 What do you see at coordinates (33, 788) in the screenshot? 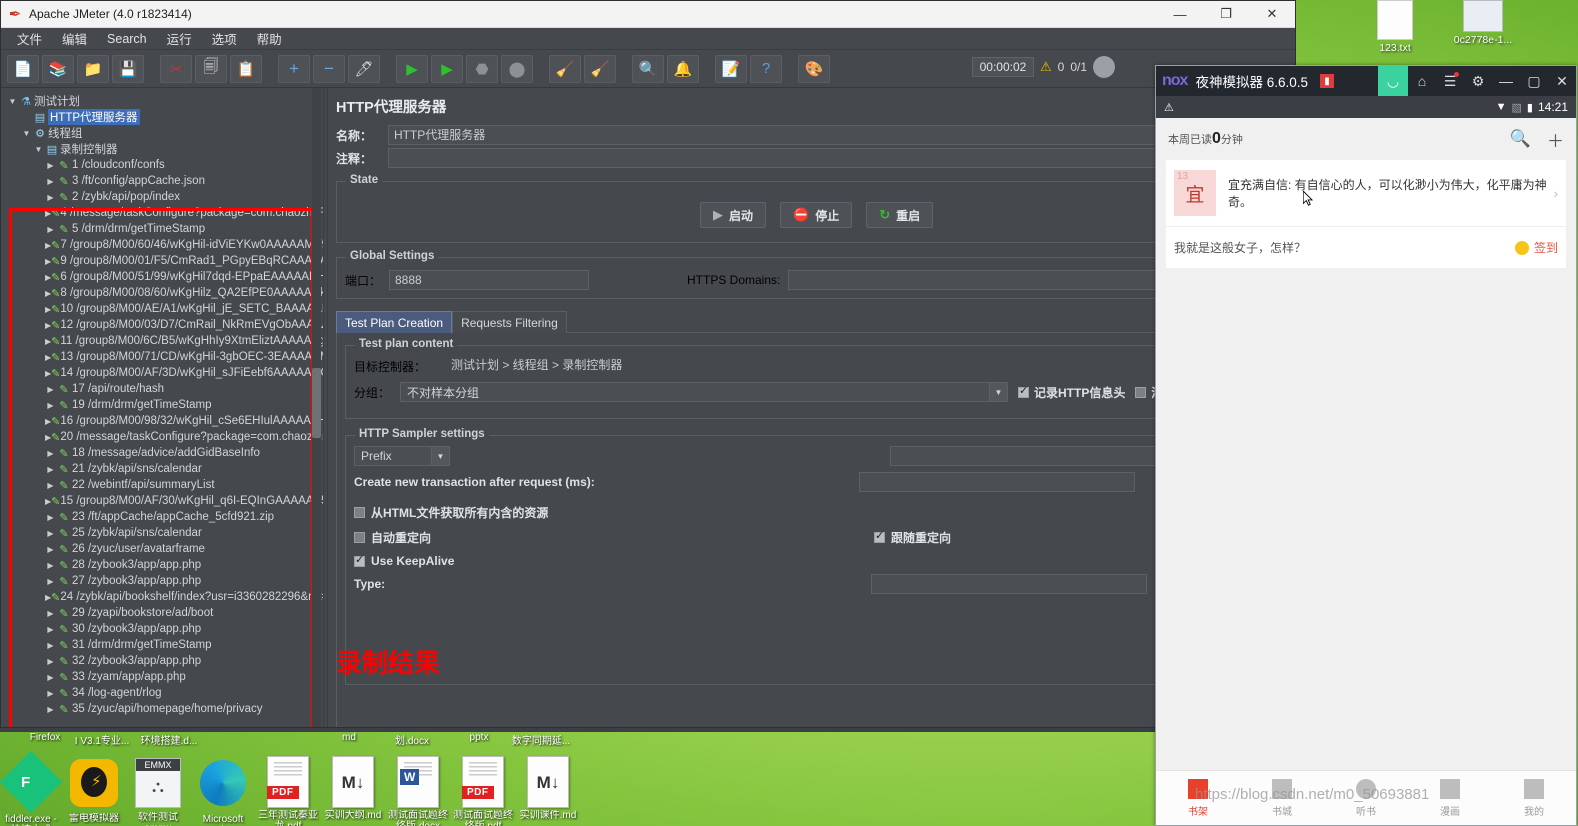
I see `desktop-item-fiddler: F fiddler.exe -快捷方式` at bounding box center [33, 788].